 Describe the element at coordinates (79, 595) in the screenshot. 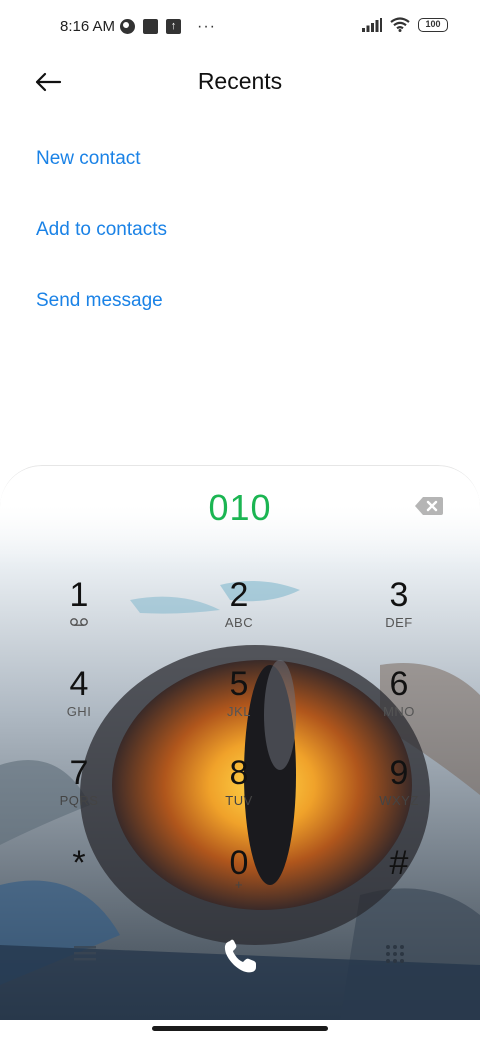

I see `key-digit: 1` at that location.